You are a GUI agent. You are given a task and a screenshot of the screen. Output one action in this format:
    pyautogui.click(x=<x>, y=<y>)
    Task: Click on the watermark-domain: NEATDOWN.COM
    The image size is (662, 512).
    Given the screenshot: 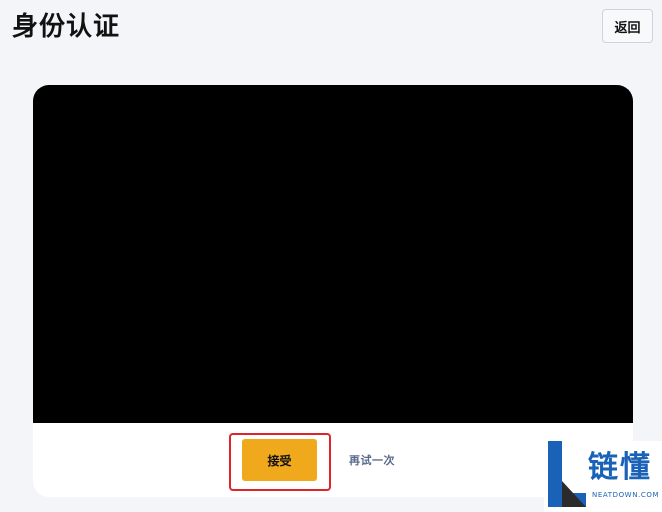 What is the action you would take?
    pyautogui.click(x=626, y=495)
    